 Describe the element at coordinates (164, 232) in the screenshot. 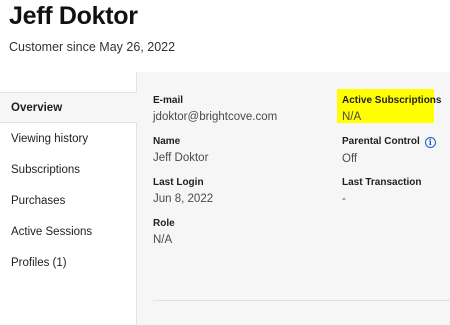

I see `role-field: Role N/A` at that location.